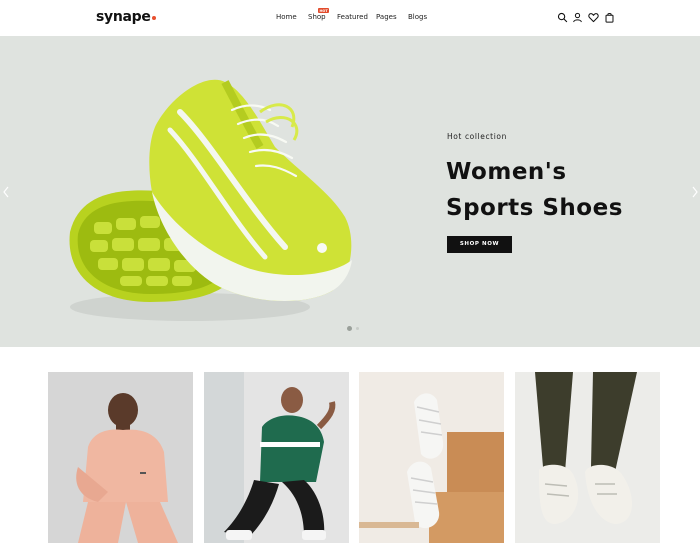 The height and width of the screenshot is (543, 700). Describe the element at coordinates (286, 17) in the screenshot. I see `nav-home: Home` at that location.